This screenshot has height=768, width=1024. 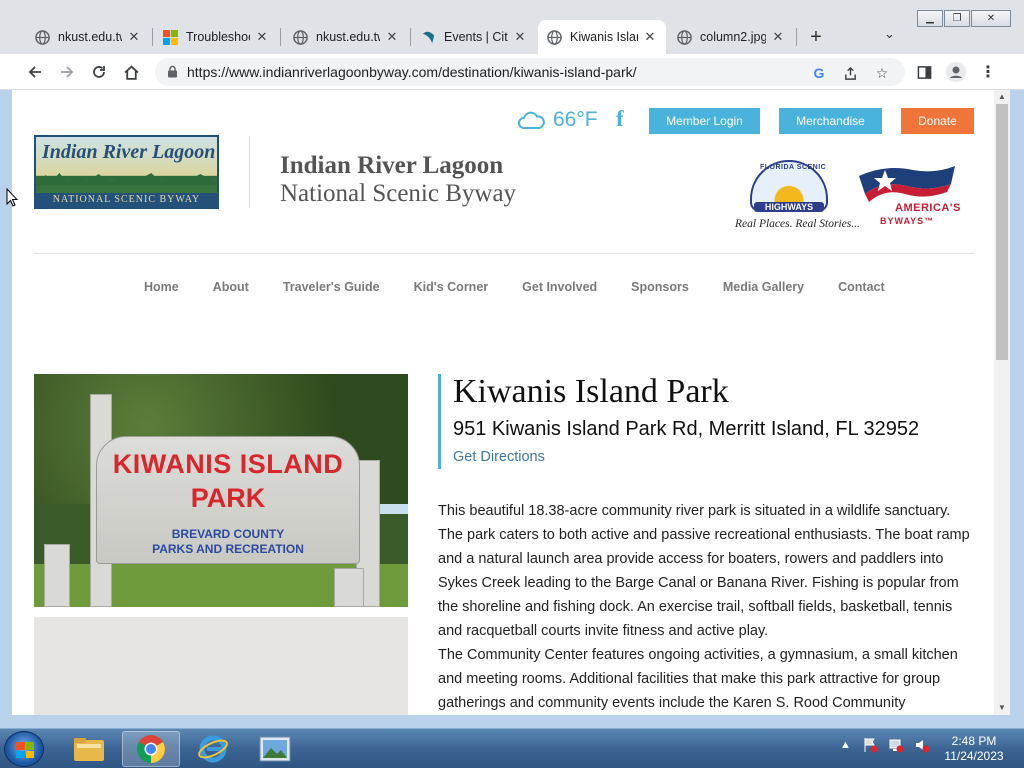 I want to click on reload-icon, so click(x=99, y=72).